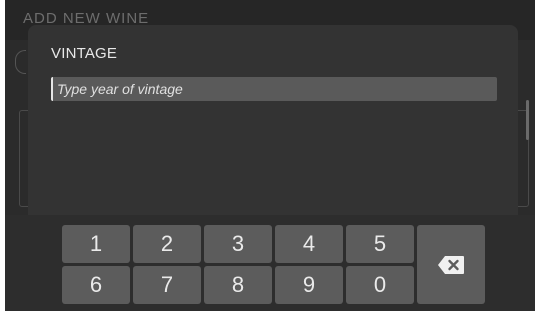 The image size is (540, 311). I want to click on key-6: 6, so click(96, 285).